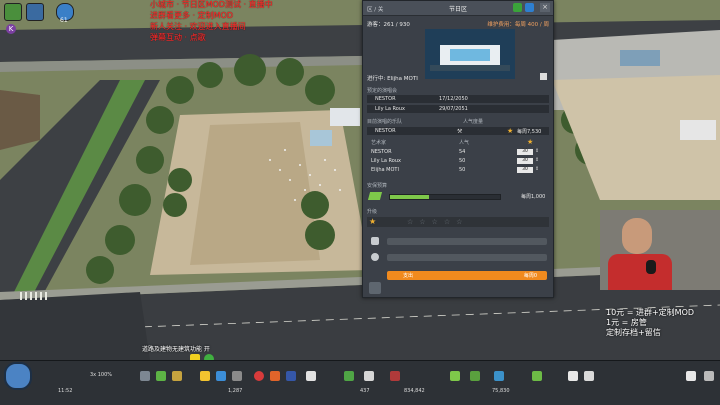 This screenshot has width=720, height=405. Describe the element at coordinates (375, 288) in the screenshot. I see `bulldoze-icon` at that location.